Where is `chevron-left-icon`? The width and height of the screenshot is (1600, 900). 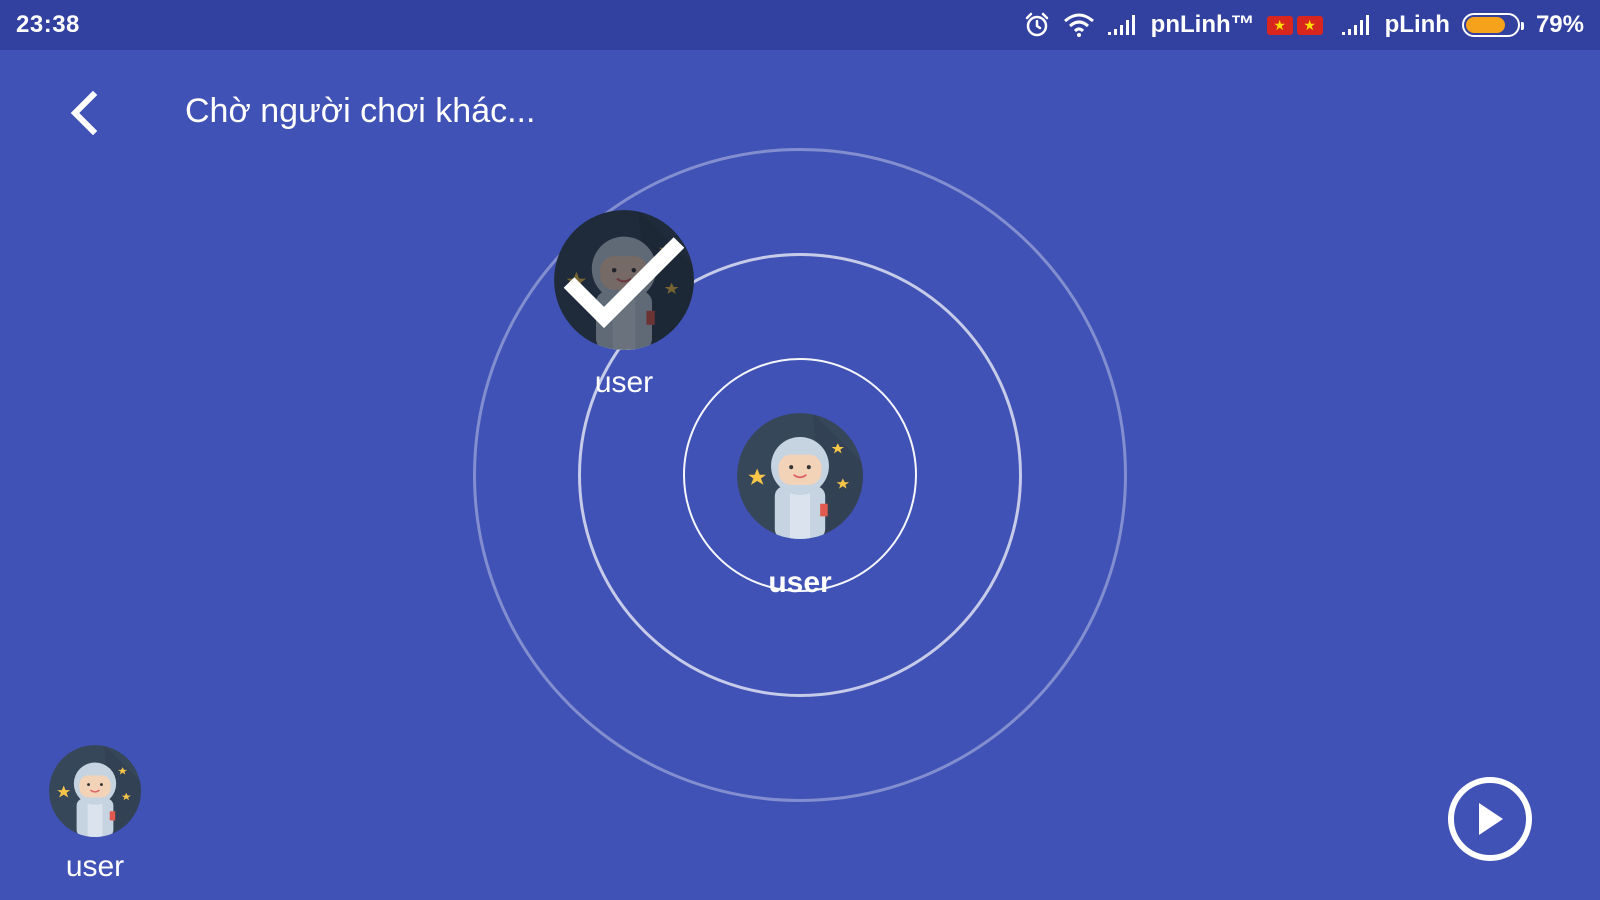 chevron-left-icon is located at coordinates (84, 113).